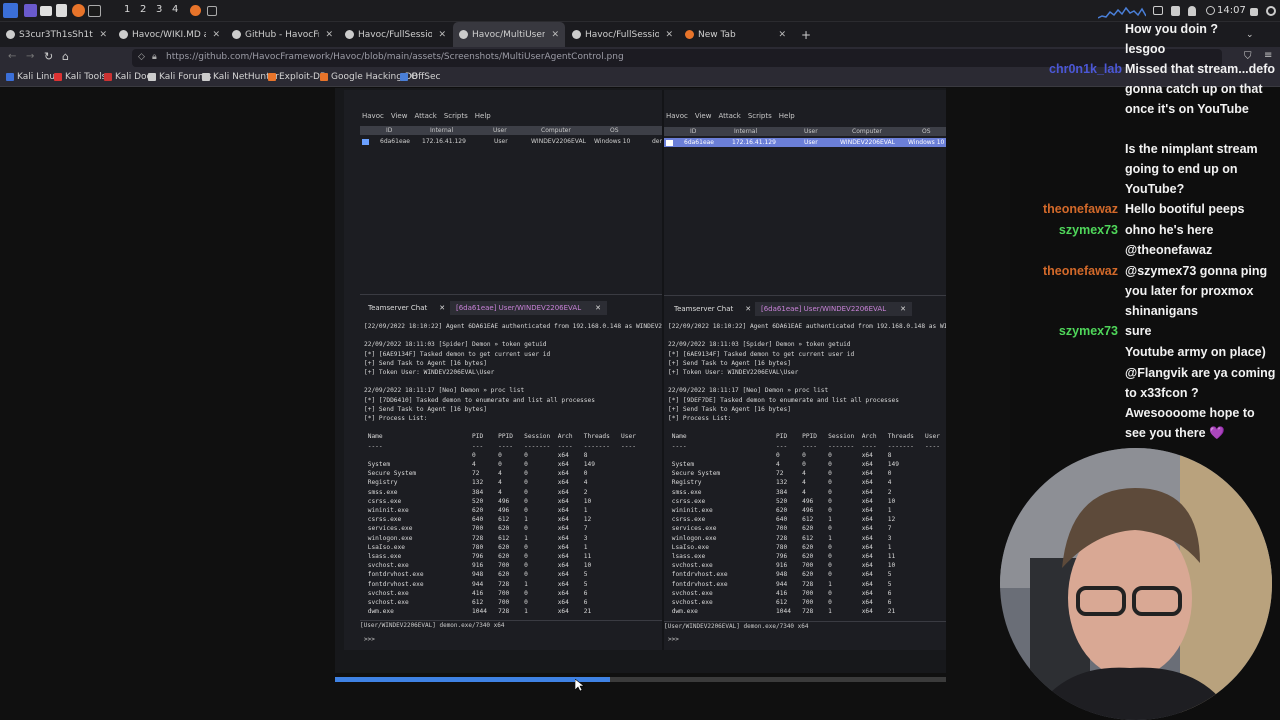  Describe the element at coordinates (663, 370) in the screenshot. I see `pane-divider` at that location.